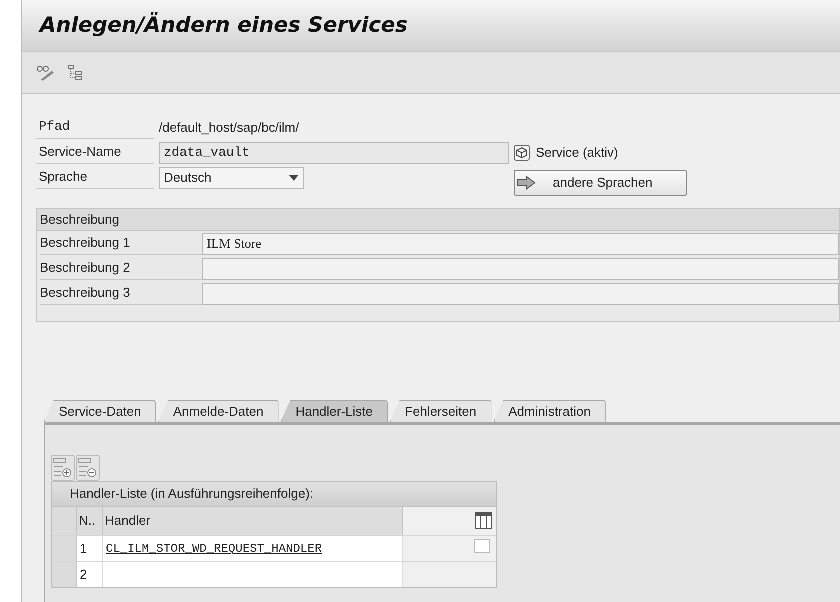  I want to click on table-title: Handler-Liste (in Ausführungsreihenfolge):, so click(274, 494).